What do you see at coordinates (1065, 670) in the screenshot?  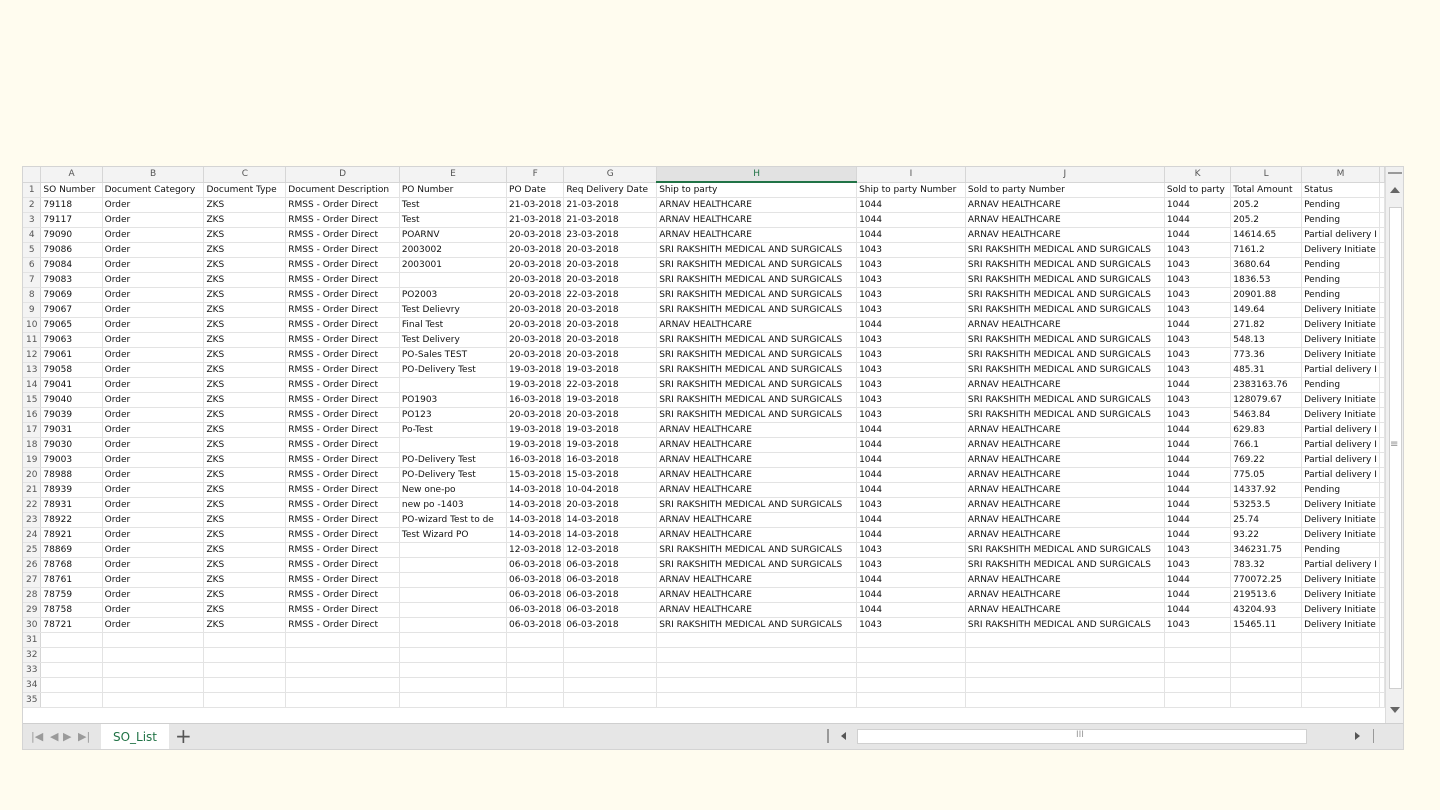 I see `cell-j33` at bounding box center [1065, 670].